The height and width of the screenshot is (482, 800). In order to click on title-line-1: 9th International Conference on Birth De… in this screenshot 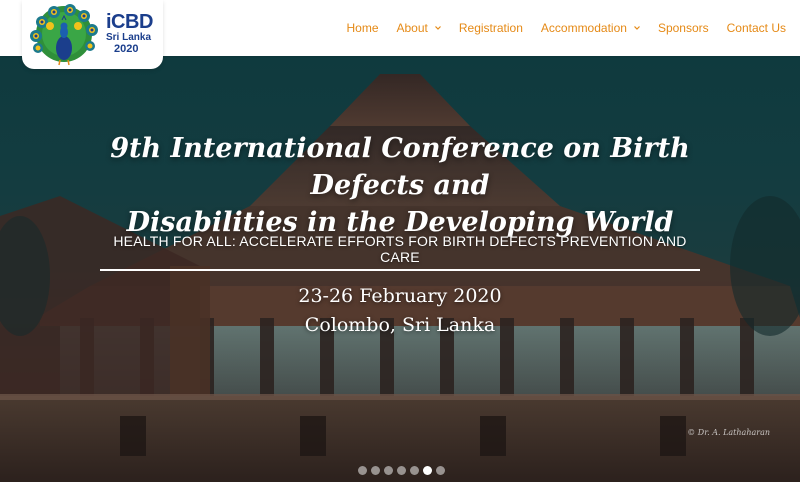, I will do `click(400, 167)`.